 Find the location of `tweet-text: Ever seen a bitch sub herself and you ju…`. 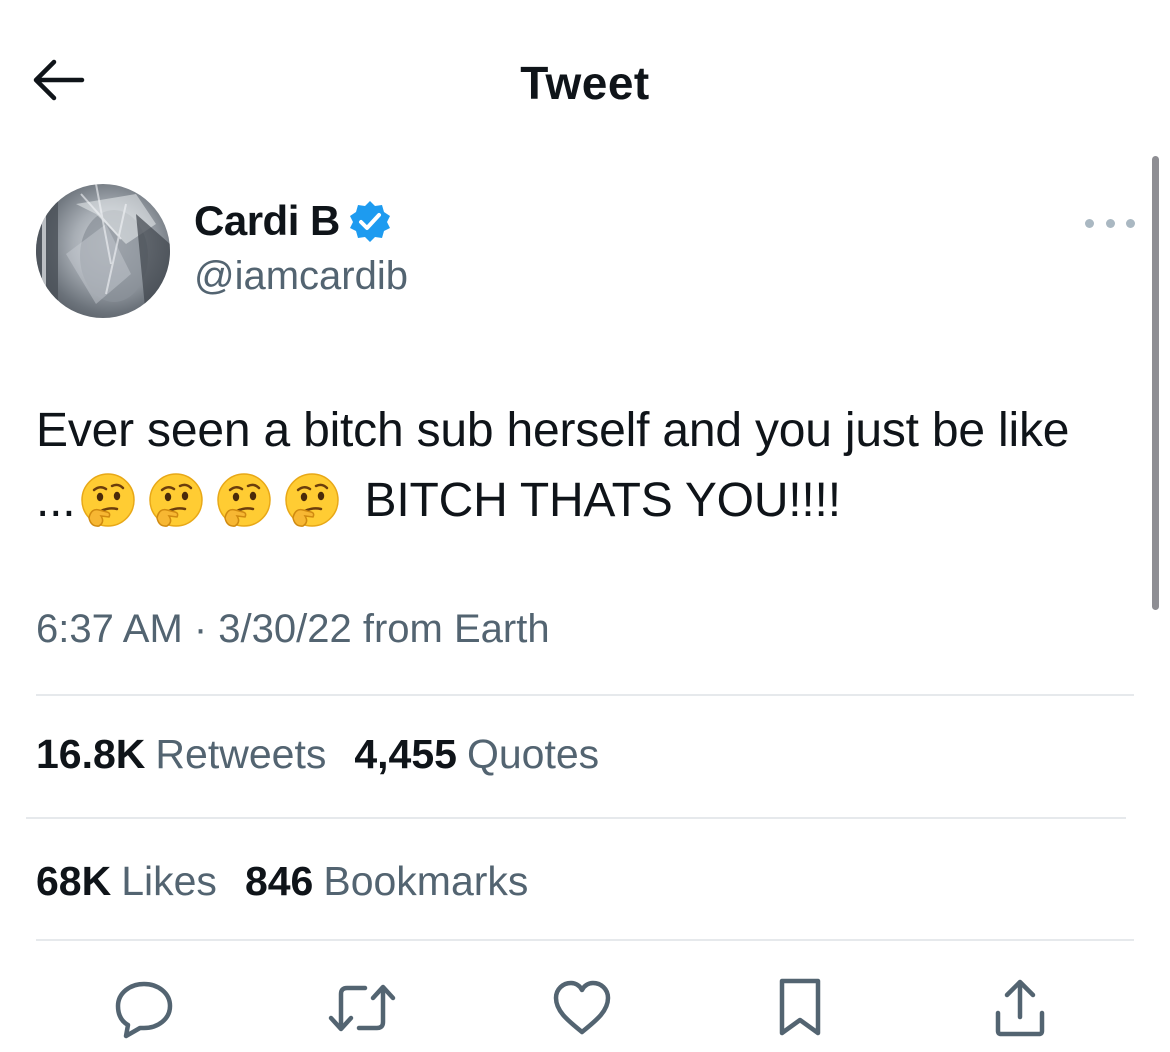

tweet-text: Ever seen a bitch sub herself and you ju… is located at coordinates (593, 466).